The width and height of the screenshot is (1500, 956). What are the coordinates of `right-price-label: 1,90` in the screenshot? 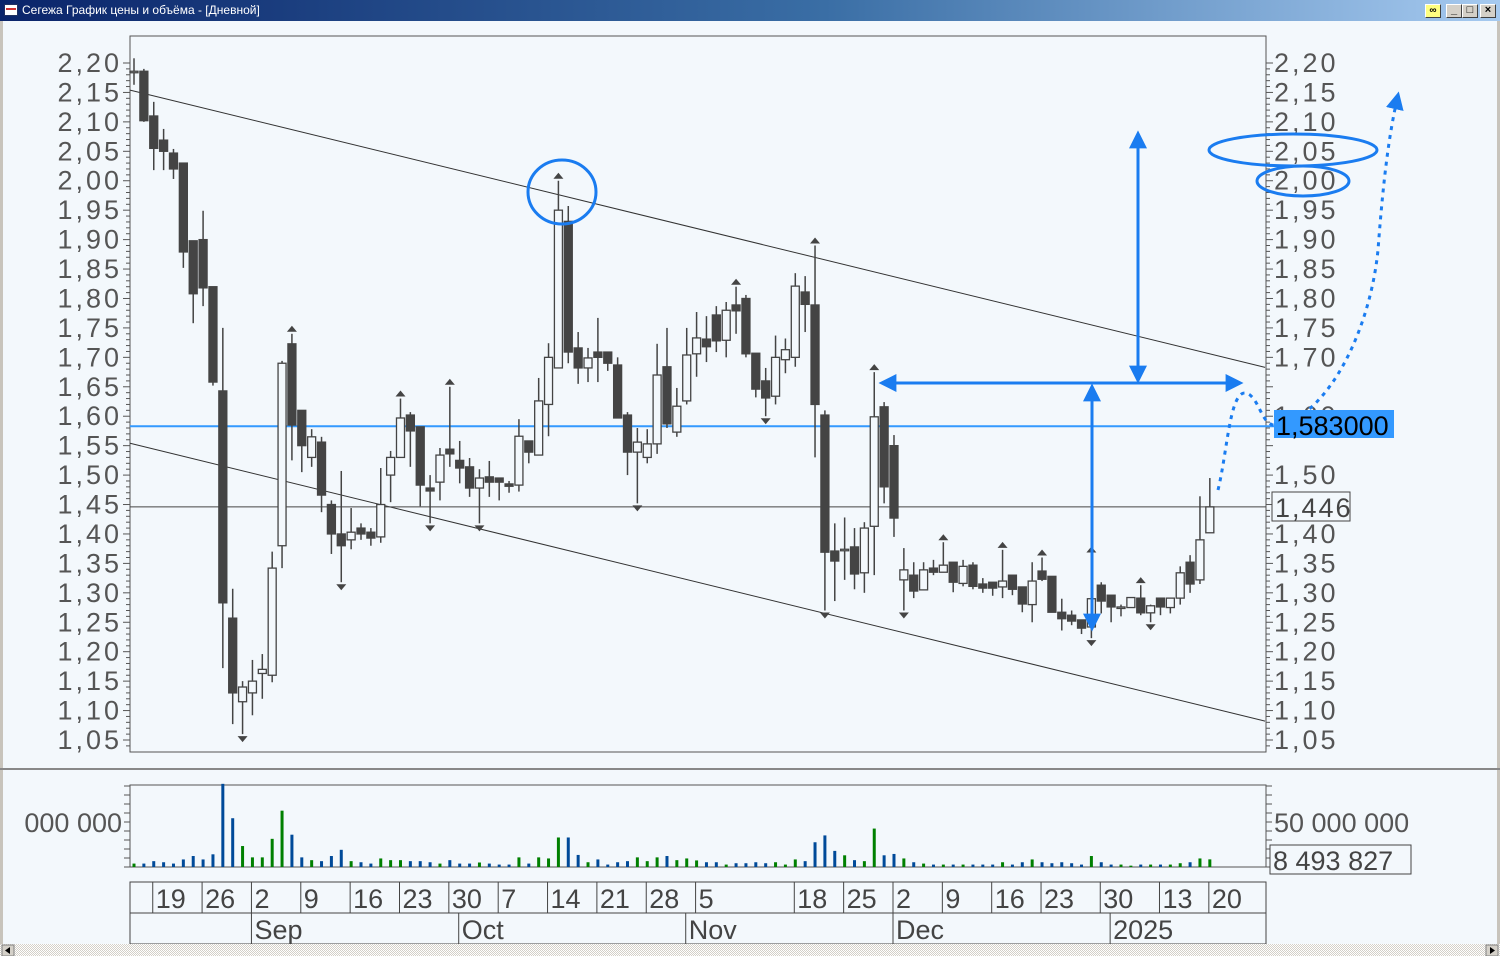 It's located at (1306, 240).